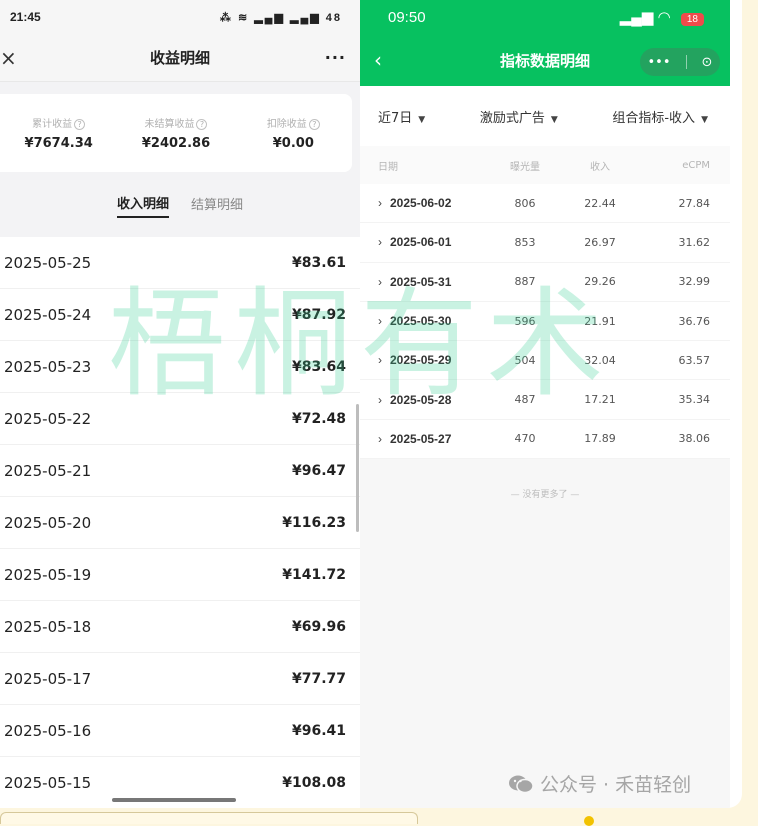 The height and width of the screenshot is (826, 758). I want to click on cell-ecpm: 32.99, so click(694, 282).